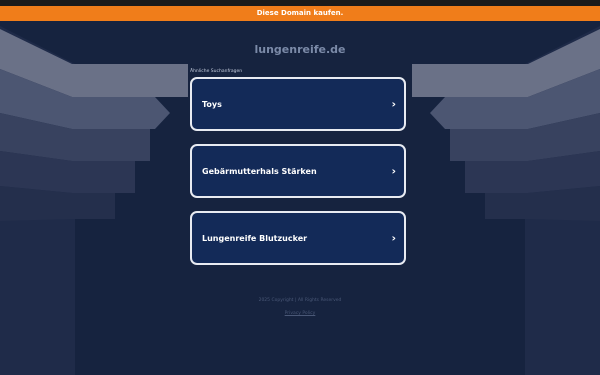  What do you see at coordinates (212, 104) in the screenshot?
I see `related-link-label: Toys` at bounding box center [212, 104].